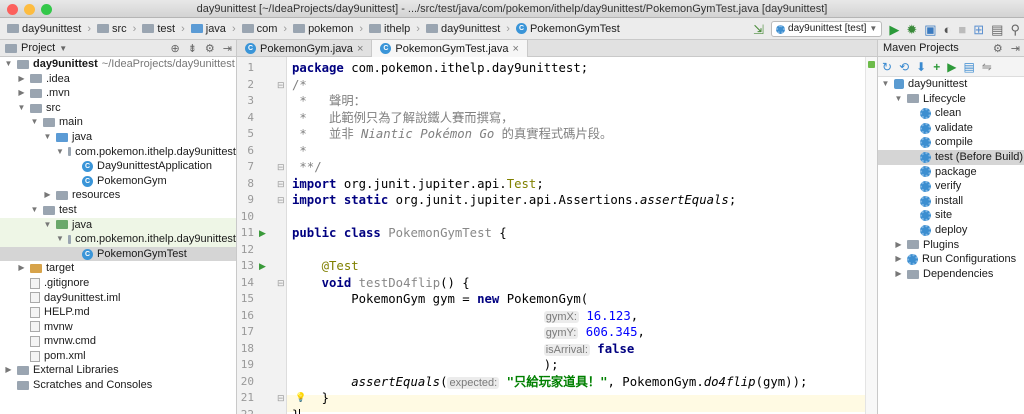 This screenshot has width=1024, height=414. What do you see at coordinates (951, 274) in the screenshot?
I see `maven-tree-item: ▶ Dependencies` at bounding box center [951, 274].